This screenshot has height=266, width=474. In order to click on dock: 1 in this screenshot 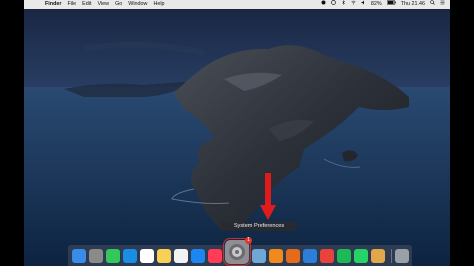, I will do `click(240, 251)`.